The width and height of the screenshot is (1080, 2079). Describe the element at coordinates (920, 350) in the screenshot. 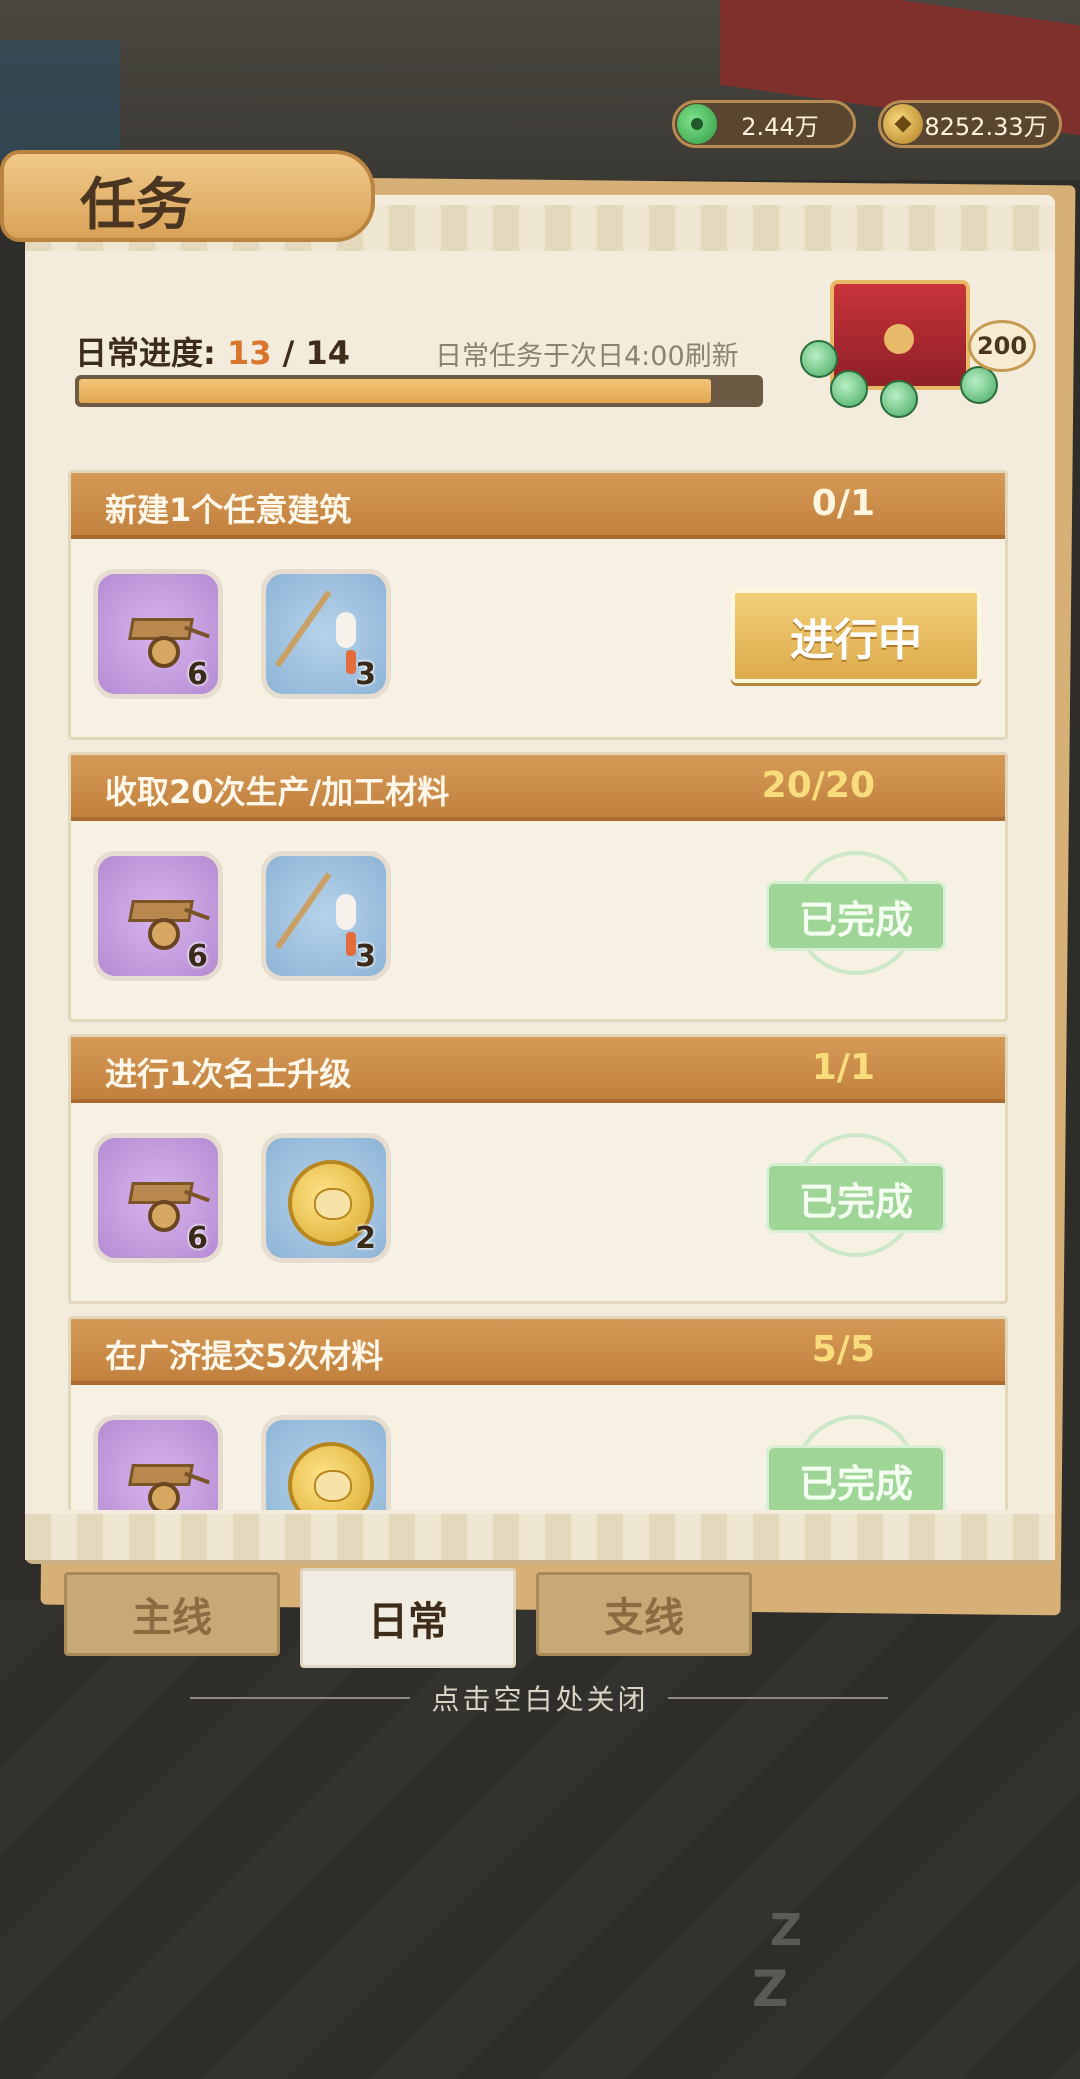

I see `treasure-chest-reward: 200` at that location.